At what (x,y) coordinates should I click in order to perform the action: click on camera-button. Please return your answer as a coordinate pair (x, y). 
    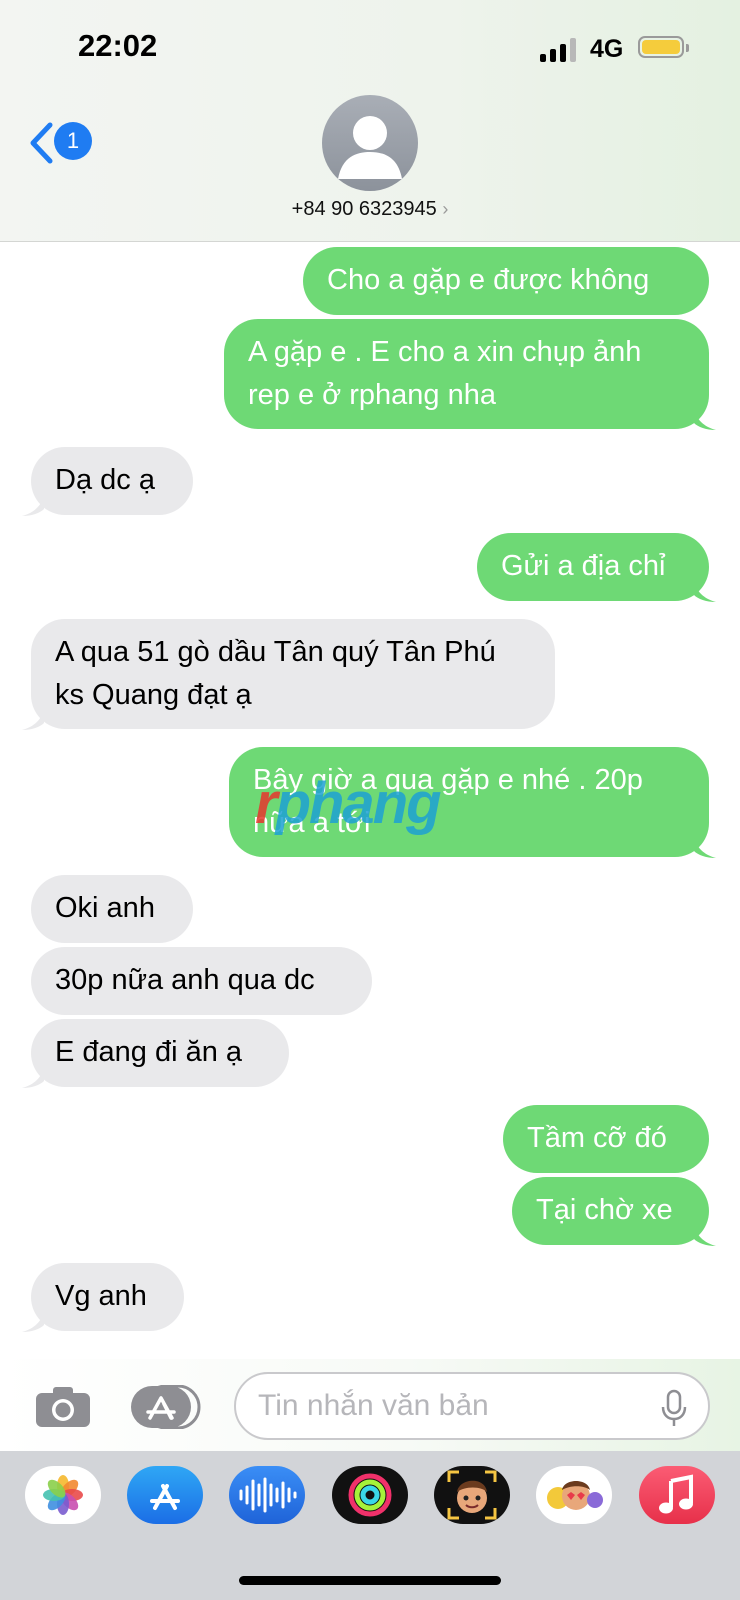
    Looking at the image, I should click on (63, 1407).